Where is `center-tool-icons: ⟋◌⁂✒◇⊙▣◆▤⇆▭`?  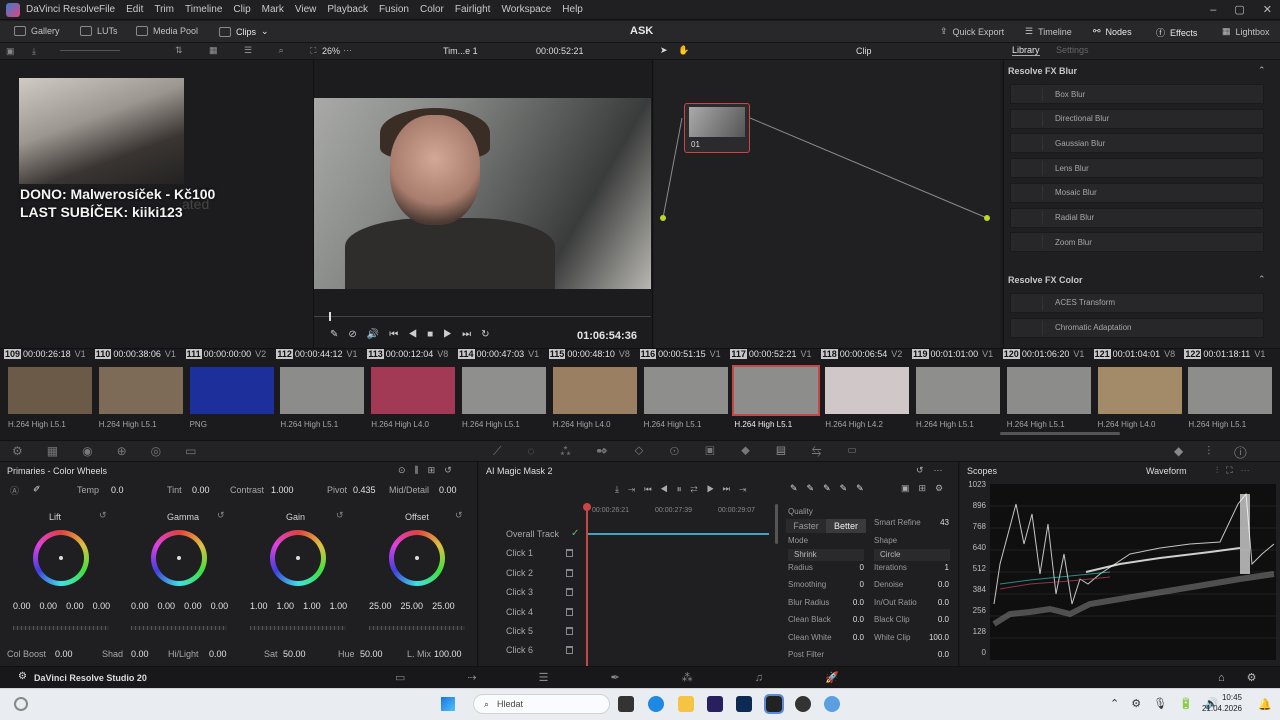 center-tool-icons: ⟋◌⁂✒◇⊙▣◆▤⇆▭ is located at coordinates (688, 451).